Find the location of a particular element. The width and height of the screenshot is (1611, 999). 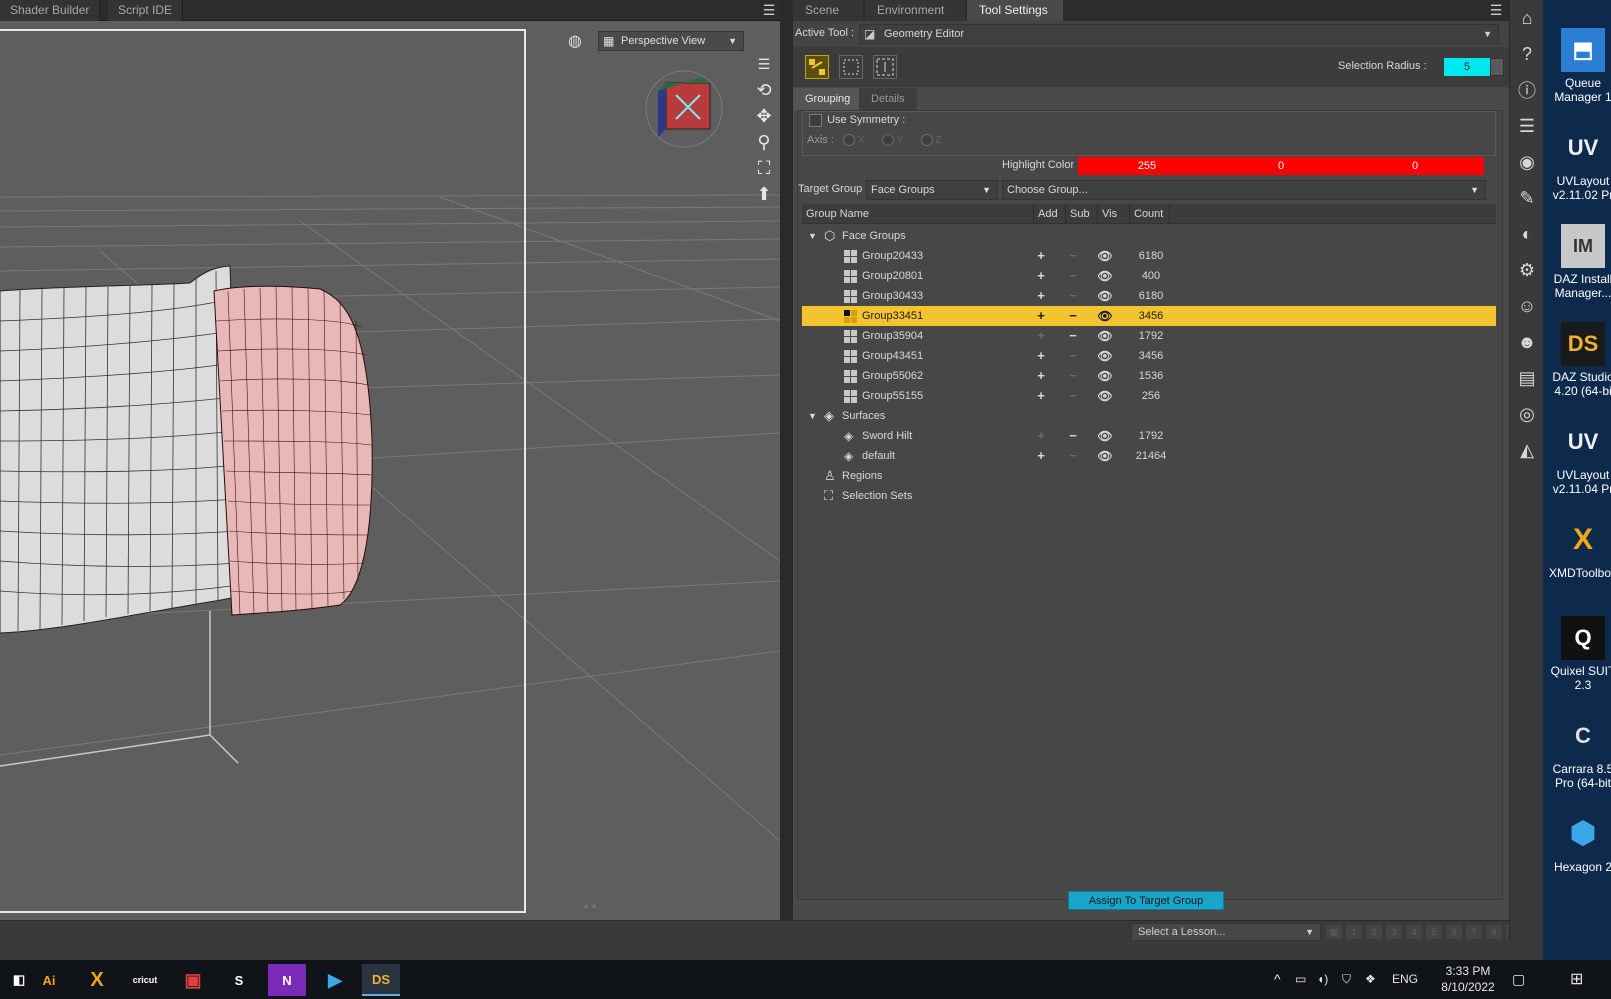

table-row: Group20433 + − 👁 6180 is located at coordinates (1149, 256).